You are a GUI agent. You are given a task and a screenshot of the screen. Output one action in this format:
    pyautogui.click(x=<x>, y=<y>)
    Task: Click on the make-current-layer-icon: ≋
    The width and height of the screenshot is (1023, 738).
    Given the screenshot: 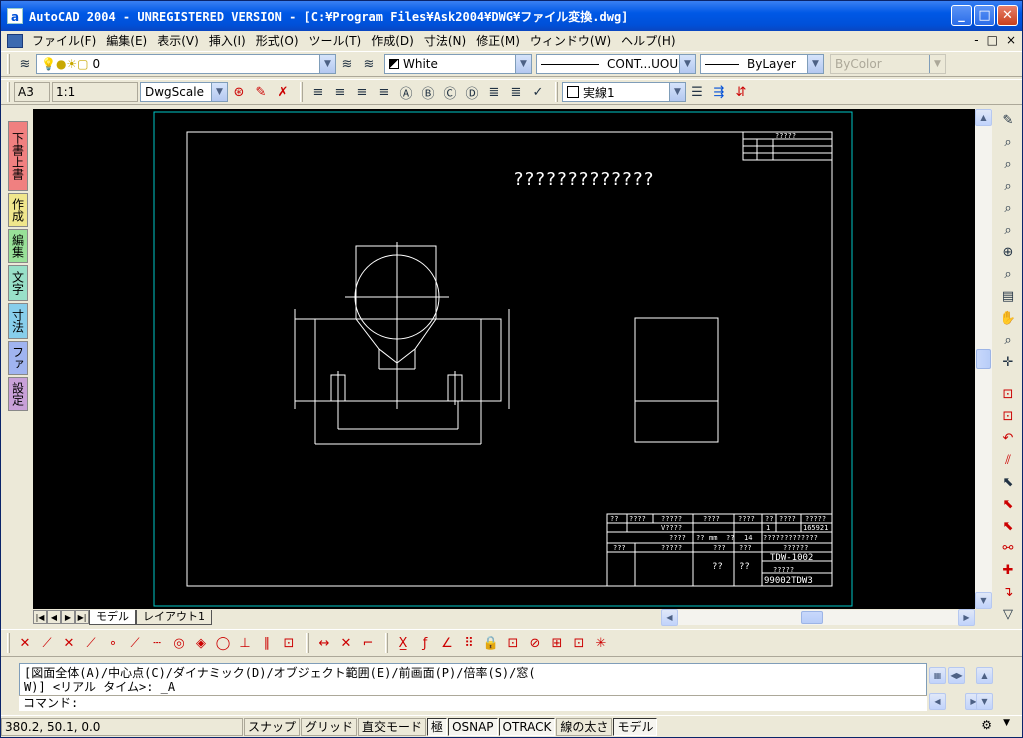 What is the action you would take?
    pyautogui.click(x=347, y=64)
    